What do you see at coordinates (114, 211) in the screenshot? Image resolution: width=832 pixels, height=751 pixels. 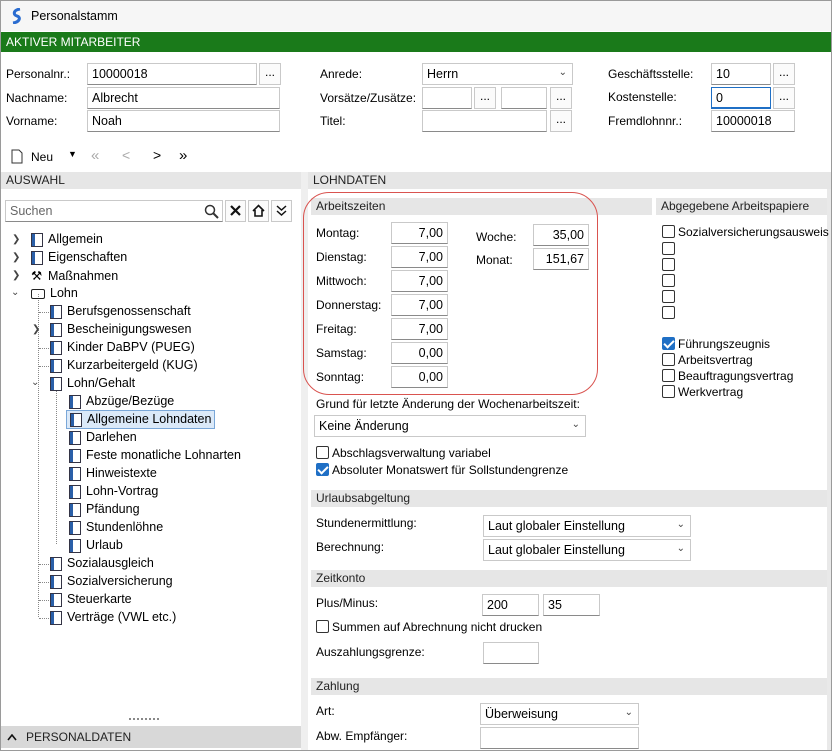 I see `tree-search-input: Suchen` at bounding box center [114, 211].